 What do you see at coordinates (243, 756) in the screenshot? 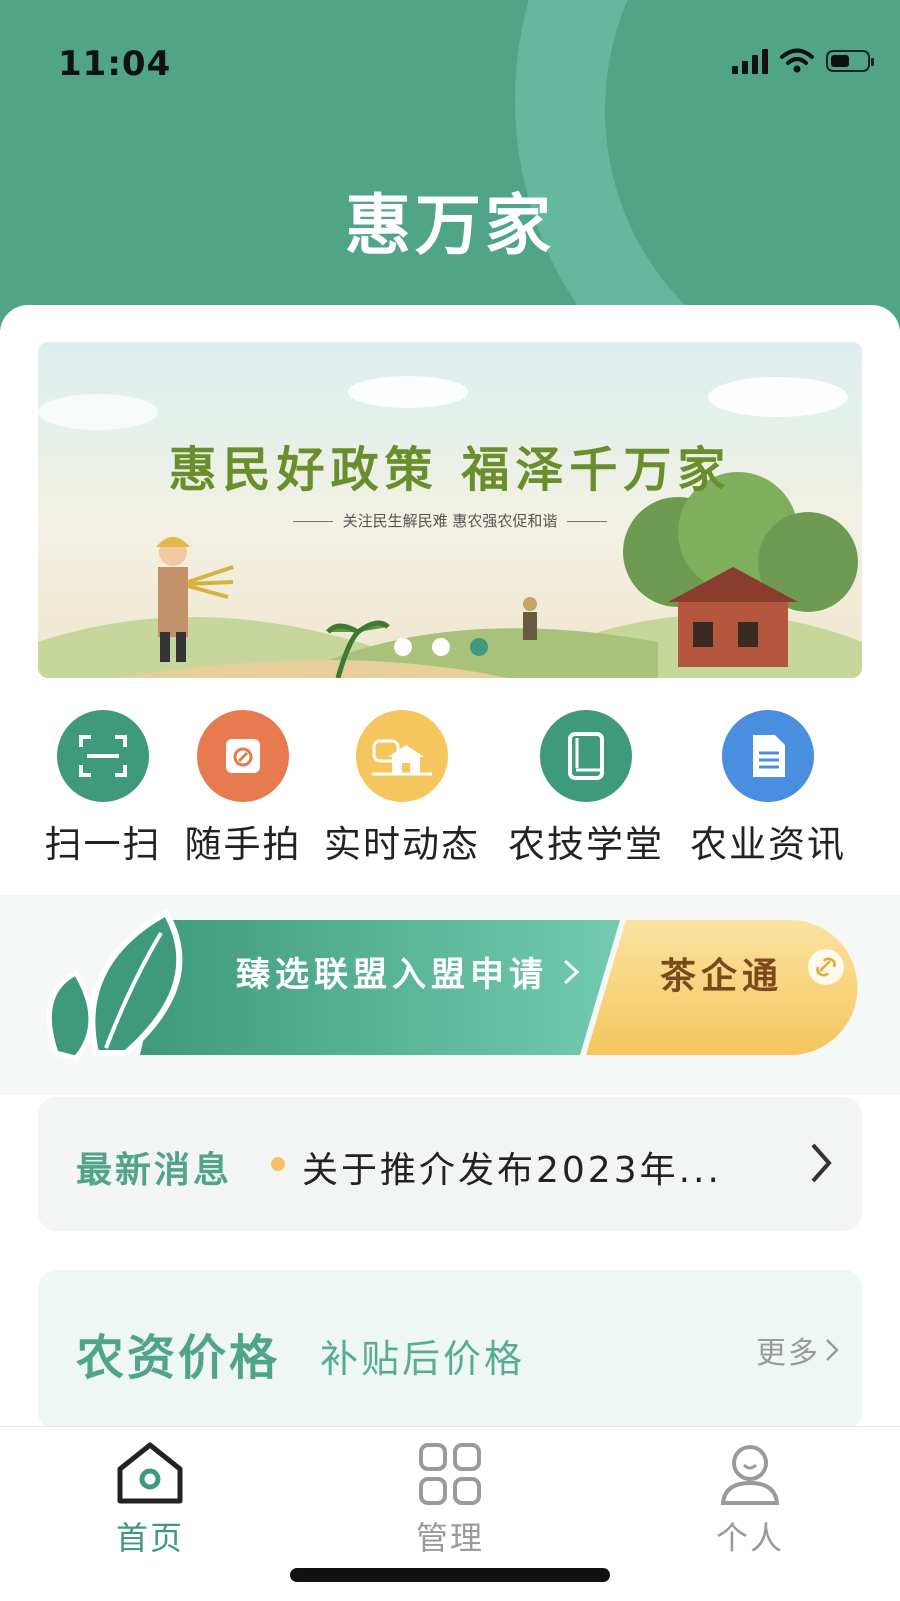
I see `camera-bag-icon` at bounding box center [243, 756].